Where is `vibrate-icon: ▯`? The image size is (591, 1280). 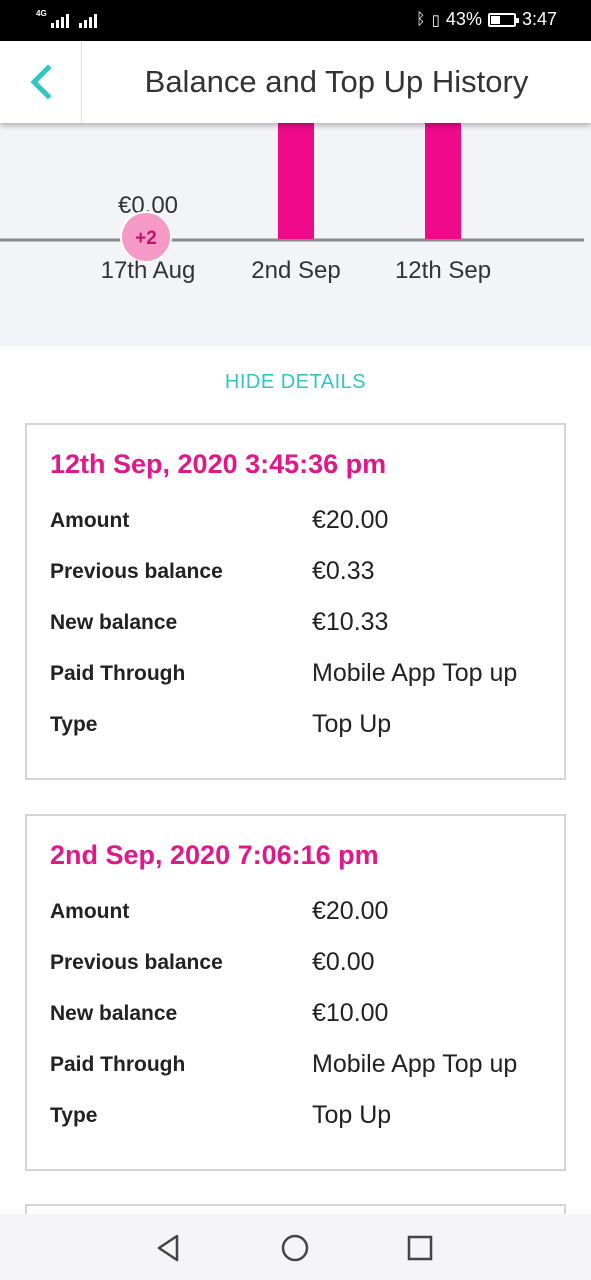 vibrate-icon: ▯ is located at coordinates (435, 20).